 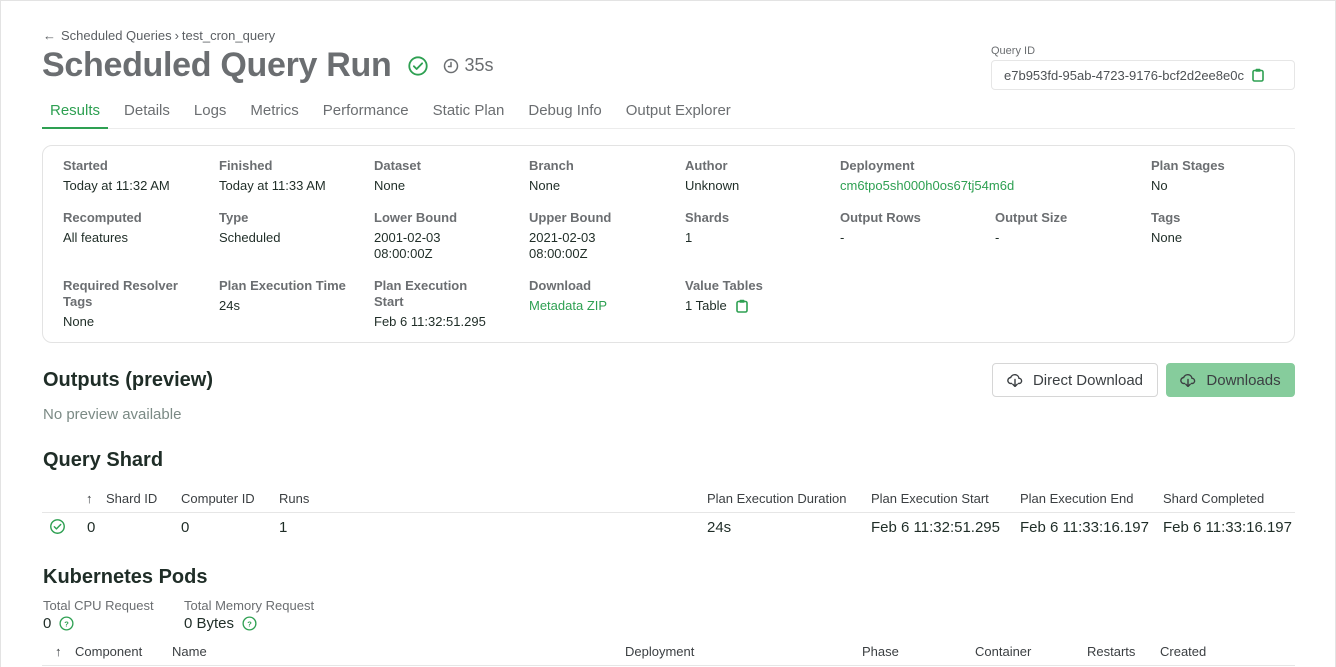 I want to click on cpu-label: Total CPU Request, so click(x=98, y=605).